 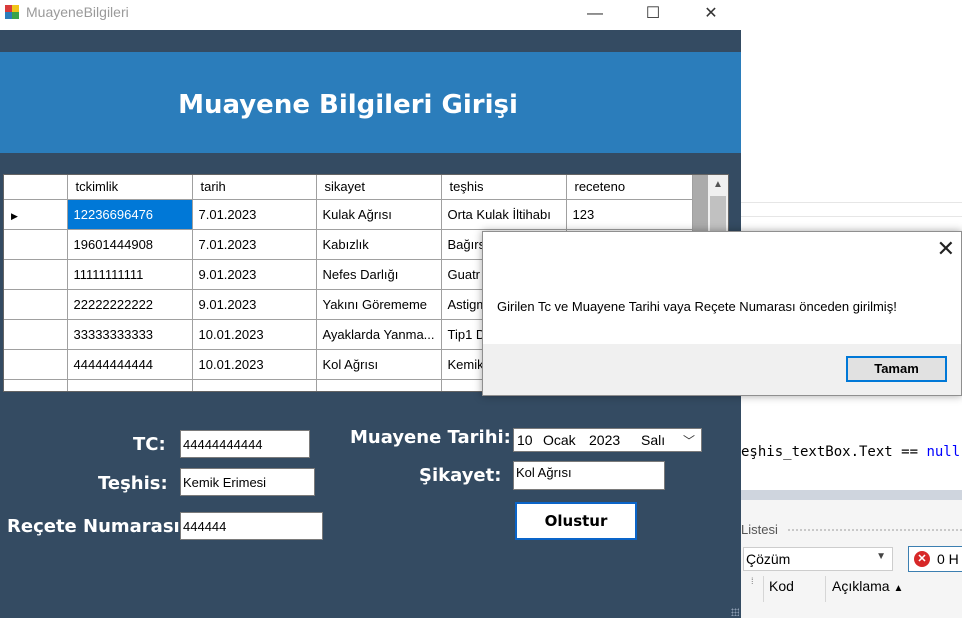 What do you see at coordinates (595, 15) in the screenshot?
I see `minimize-button: —` at bounding box center [595, 15].